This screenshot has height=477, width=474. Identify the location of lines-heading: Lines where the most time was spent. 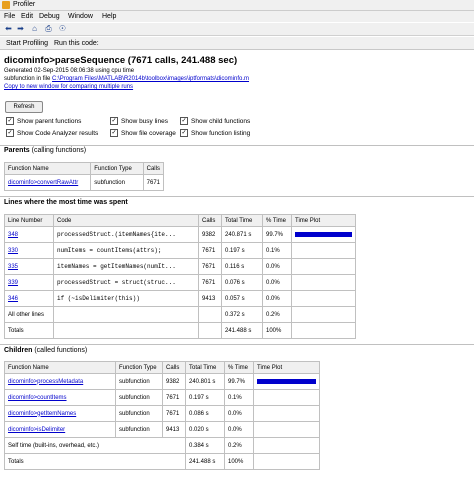
(66, 202).